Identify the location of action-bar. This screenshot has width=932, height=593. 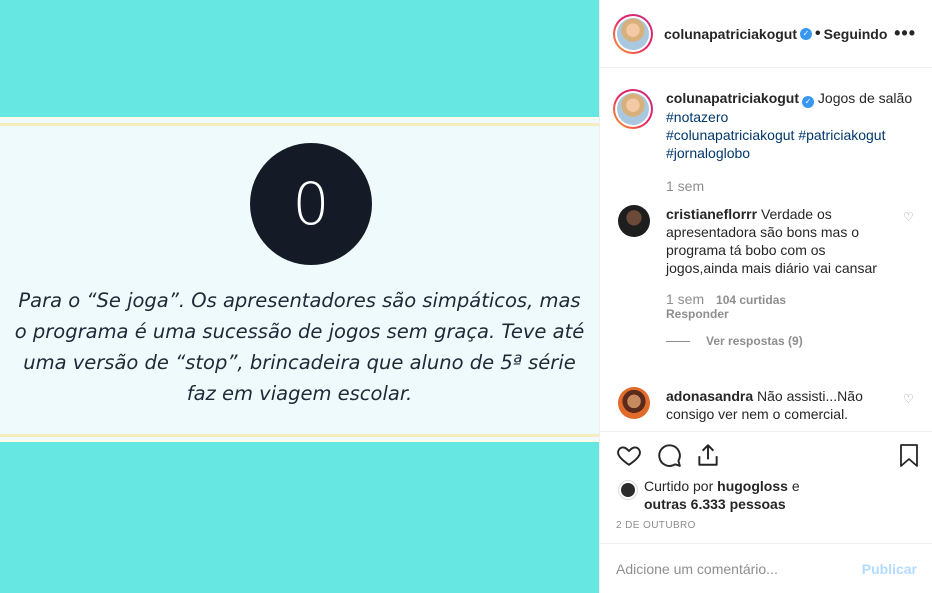
(768, 456).